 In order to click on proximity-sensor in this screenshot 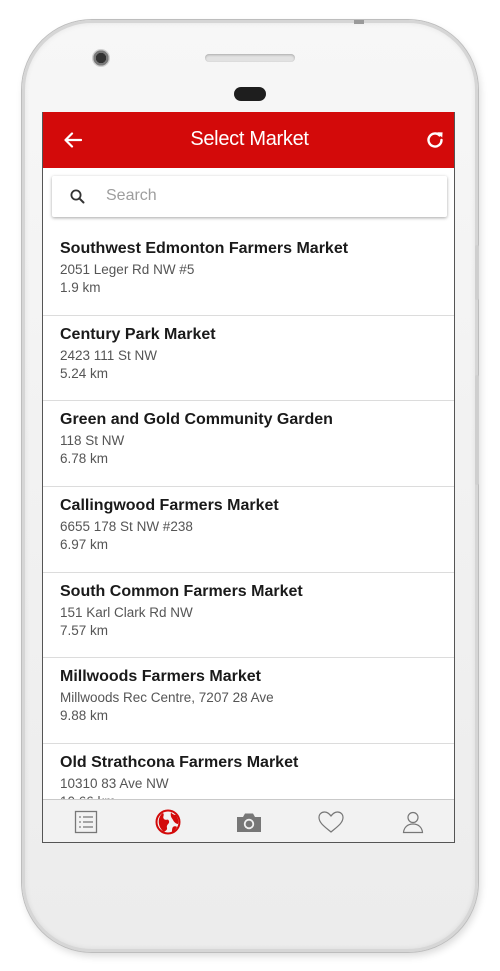, I will do `click(250, 94)`.